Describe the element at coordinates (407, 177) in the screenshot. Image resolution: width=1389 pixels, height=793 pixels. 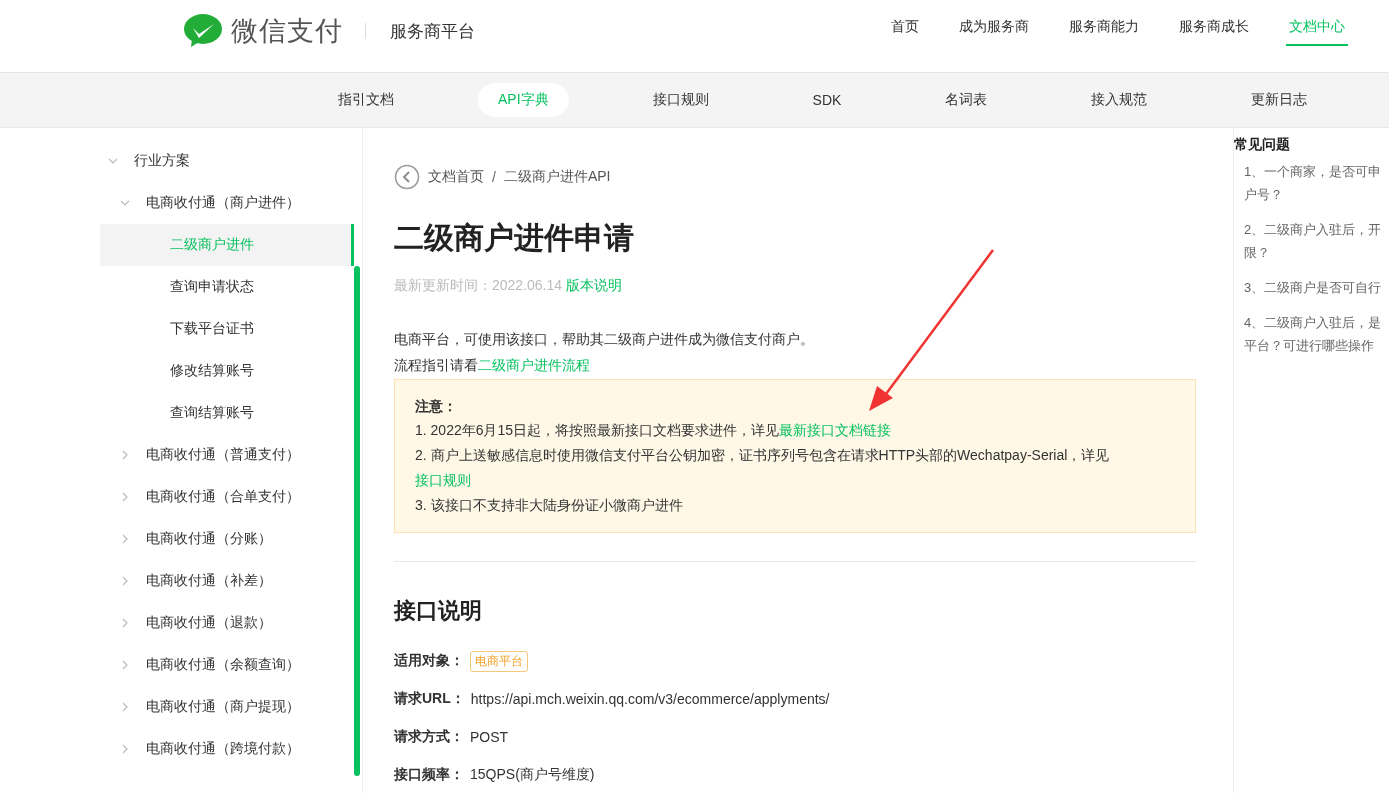
I see `back-icon` at that location.